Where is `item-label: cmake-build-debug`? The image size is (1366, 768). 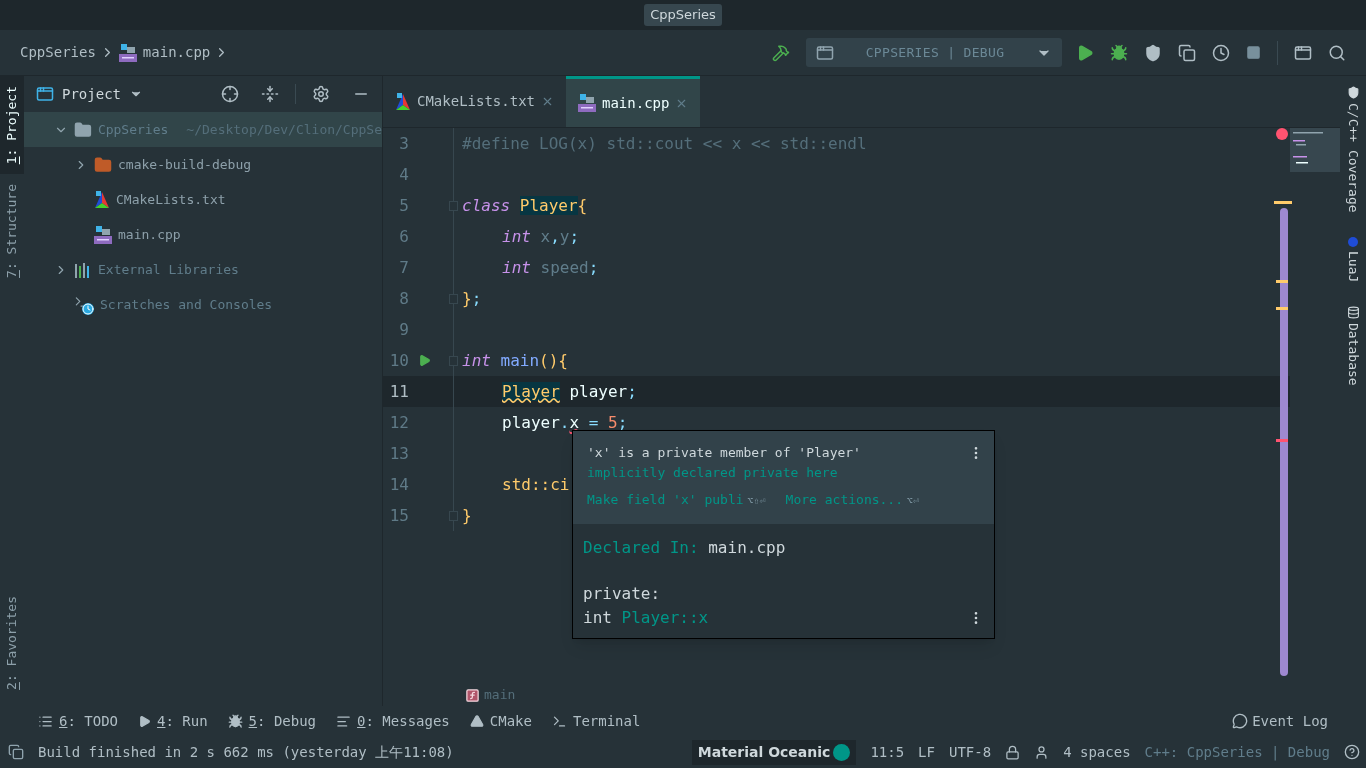 item-label: cmake-build-debug is located at coordinates (185, 164).